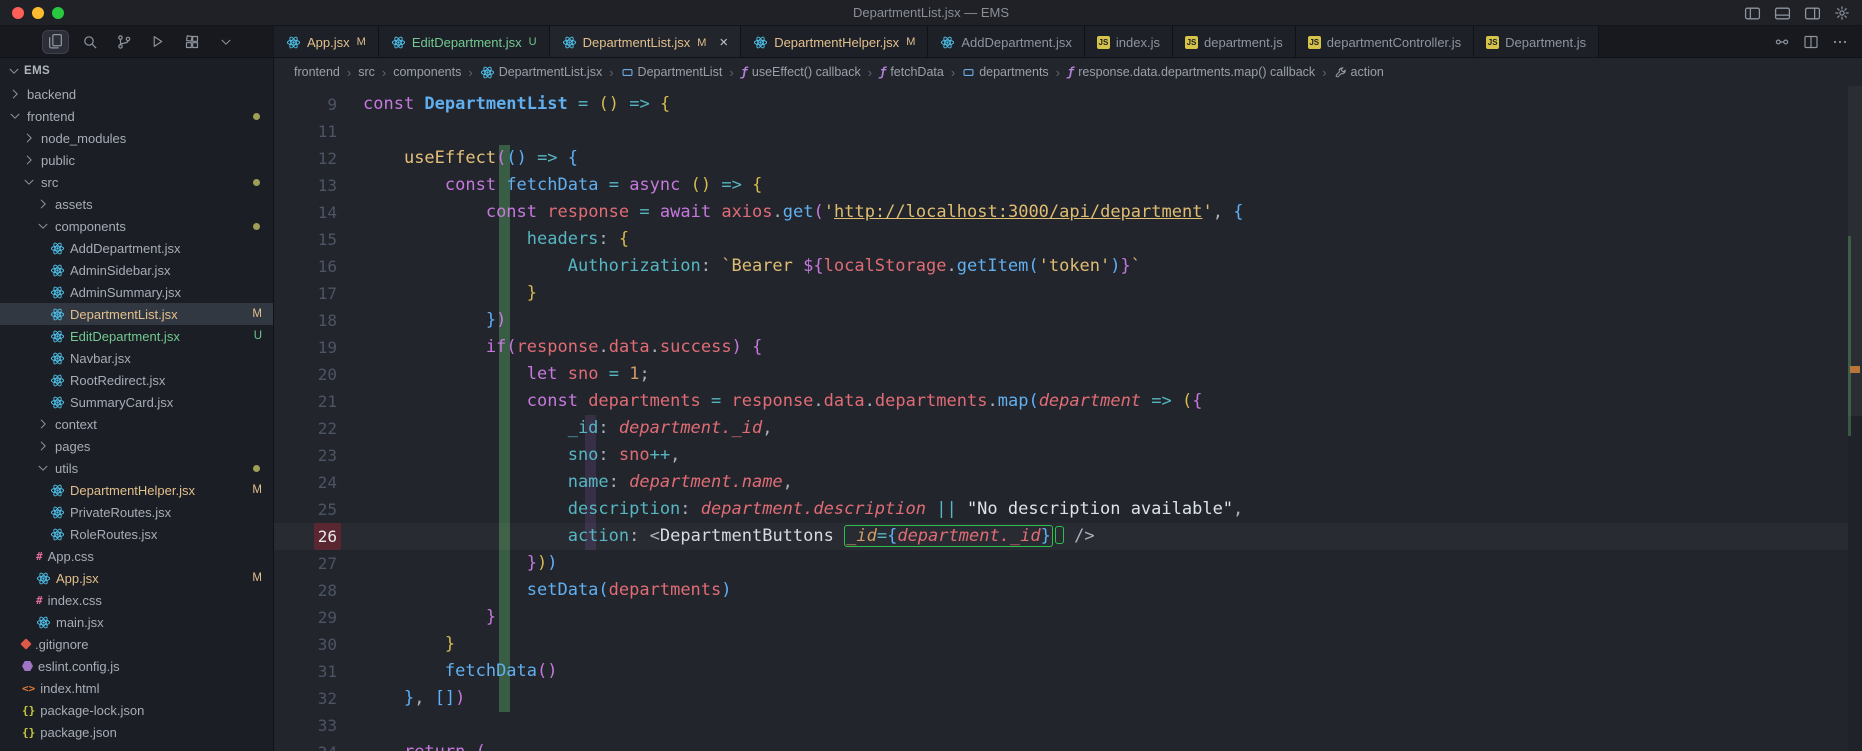 This screenshot has width=1862, height=751. I want to click on code-content, so click(352, 131).